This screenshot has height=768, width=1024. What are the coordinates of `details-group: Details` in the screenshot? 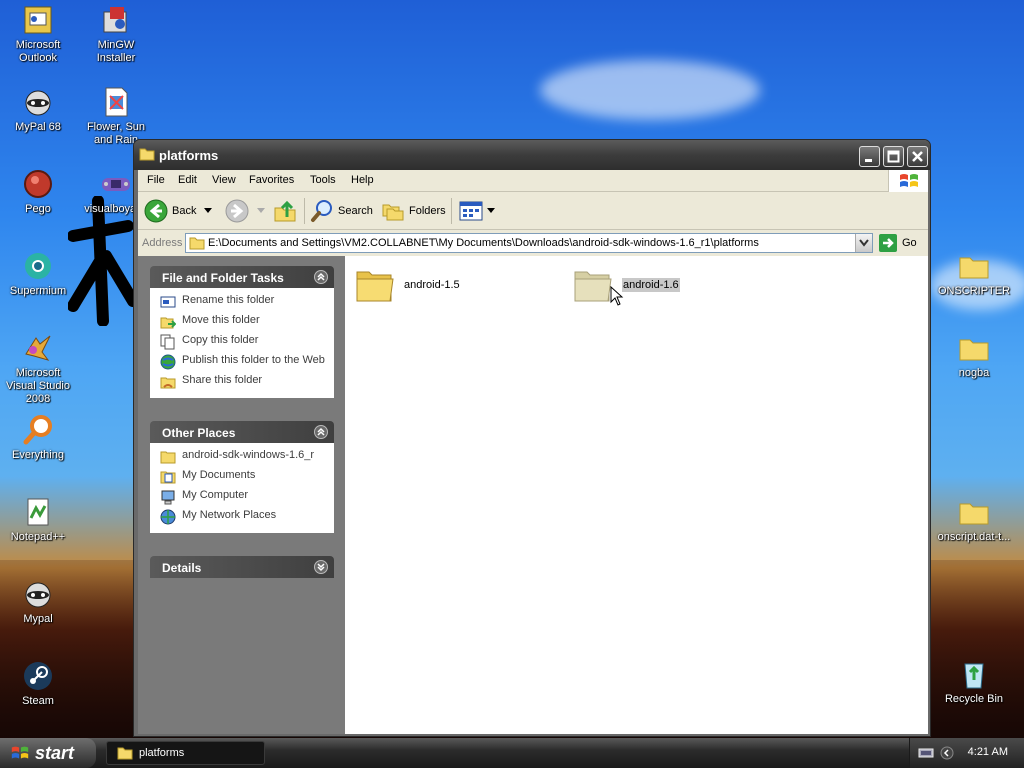 It's located at (242, 567).